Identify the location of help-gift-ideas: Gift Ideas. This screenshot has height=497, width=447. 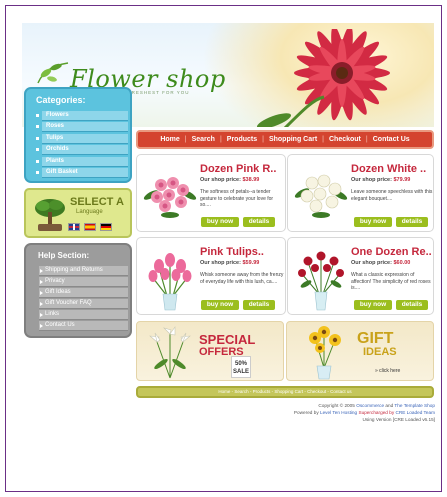
(83, 293).